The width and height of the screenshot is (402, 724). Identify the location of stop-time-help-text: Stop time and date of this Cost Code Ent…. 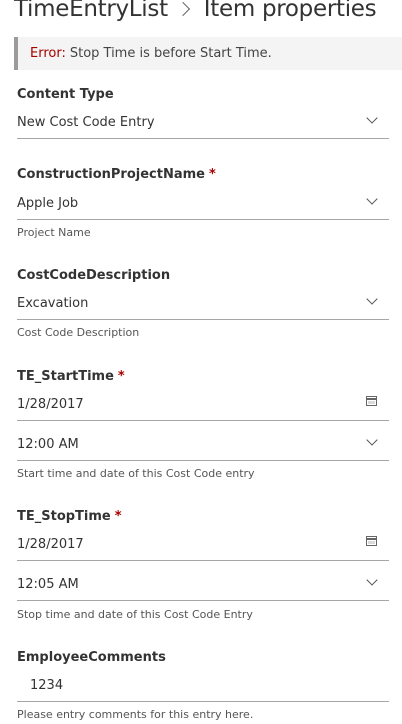
(135, 614).